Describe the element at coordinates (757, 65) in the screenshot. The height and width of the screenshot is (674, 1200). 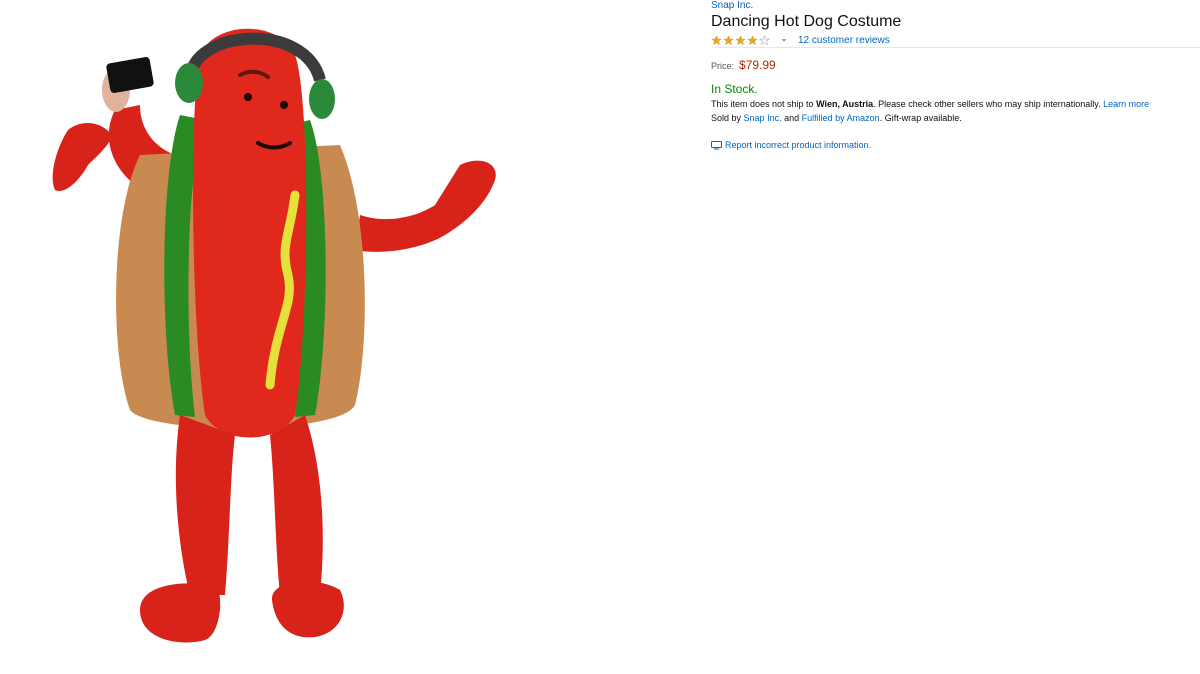
I see `price-value: $79.99` at that location.